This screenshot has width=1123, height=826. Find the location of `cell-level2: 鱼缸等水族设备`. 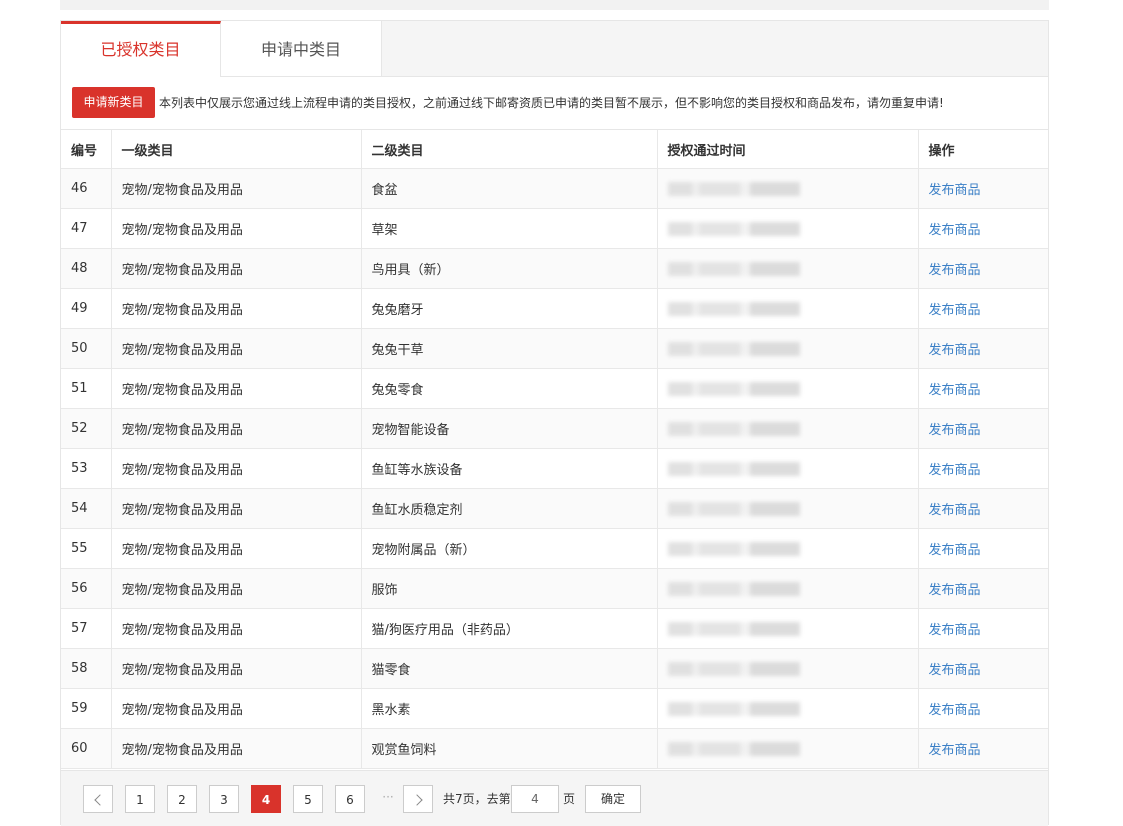

cell-level2: 鱼缸等水族设备 is located at coordinates (509, 468).